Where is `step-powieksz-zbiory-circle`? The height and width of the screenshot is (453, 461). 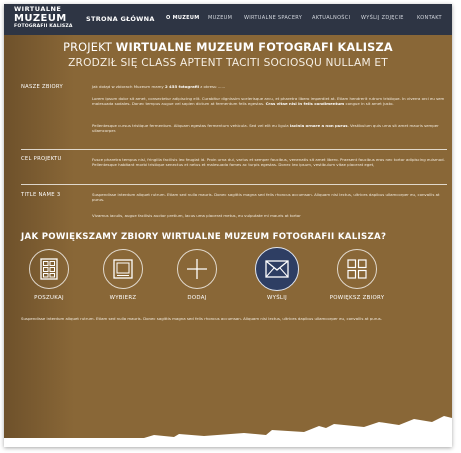
step-powieksz-zbiory-circle is located at coordinates (357, 269).